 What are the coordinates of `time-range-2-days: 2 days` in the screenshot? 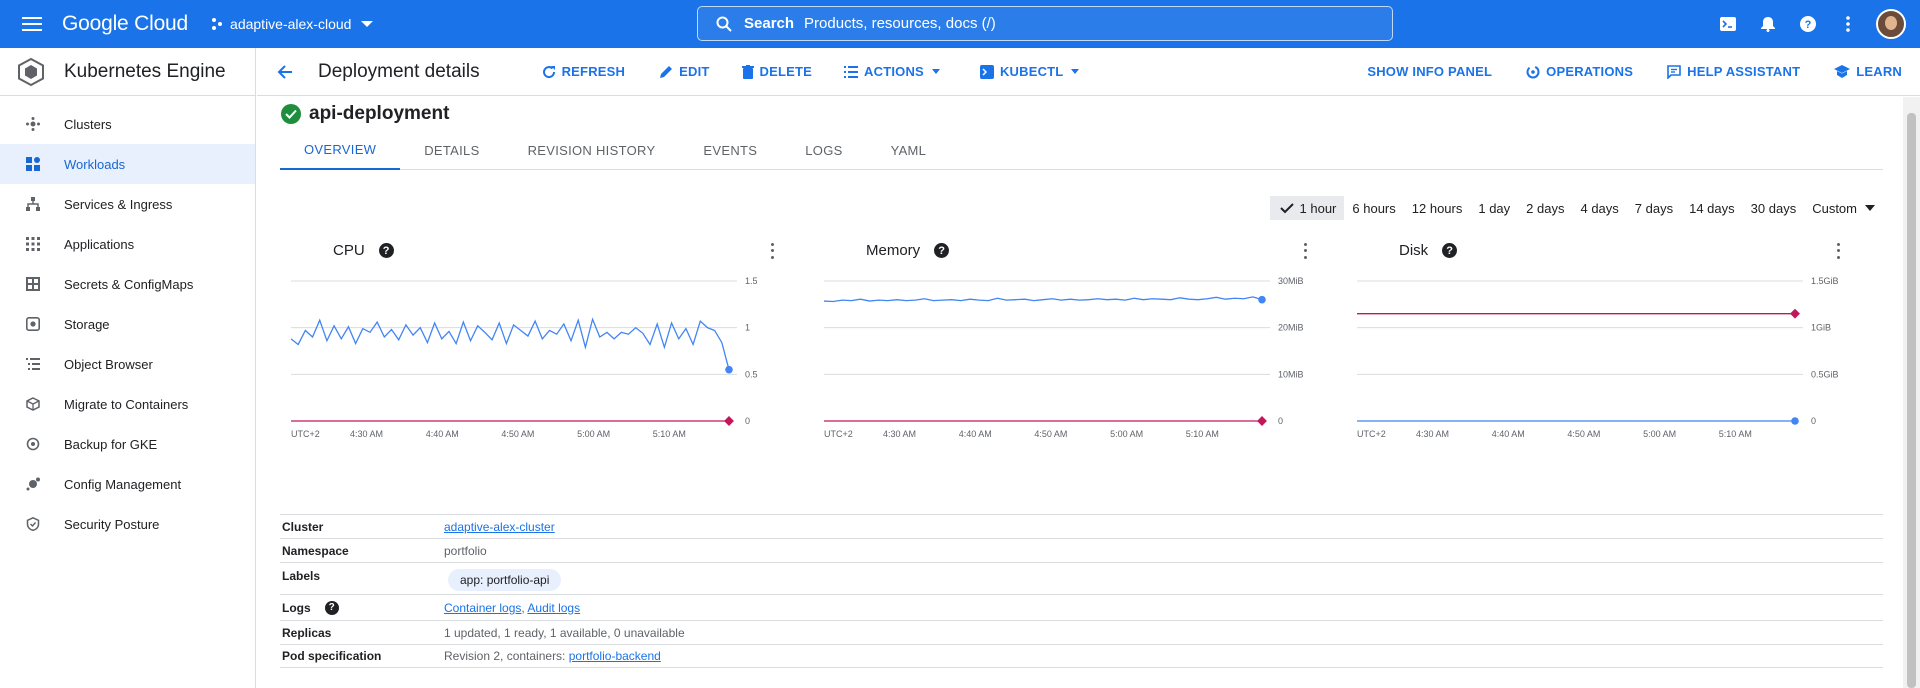 It's located at (1545, 208).